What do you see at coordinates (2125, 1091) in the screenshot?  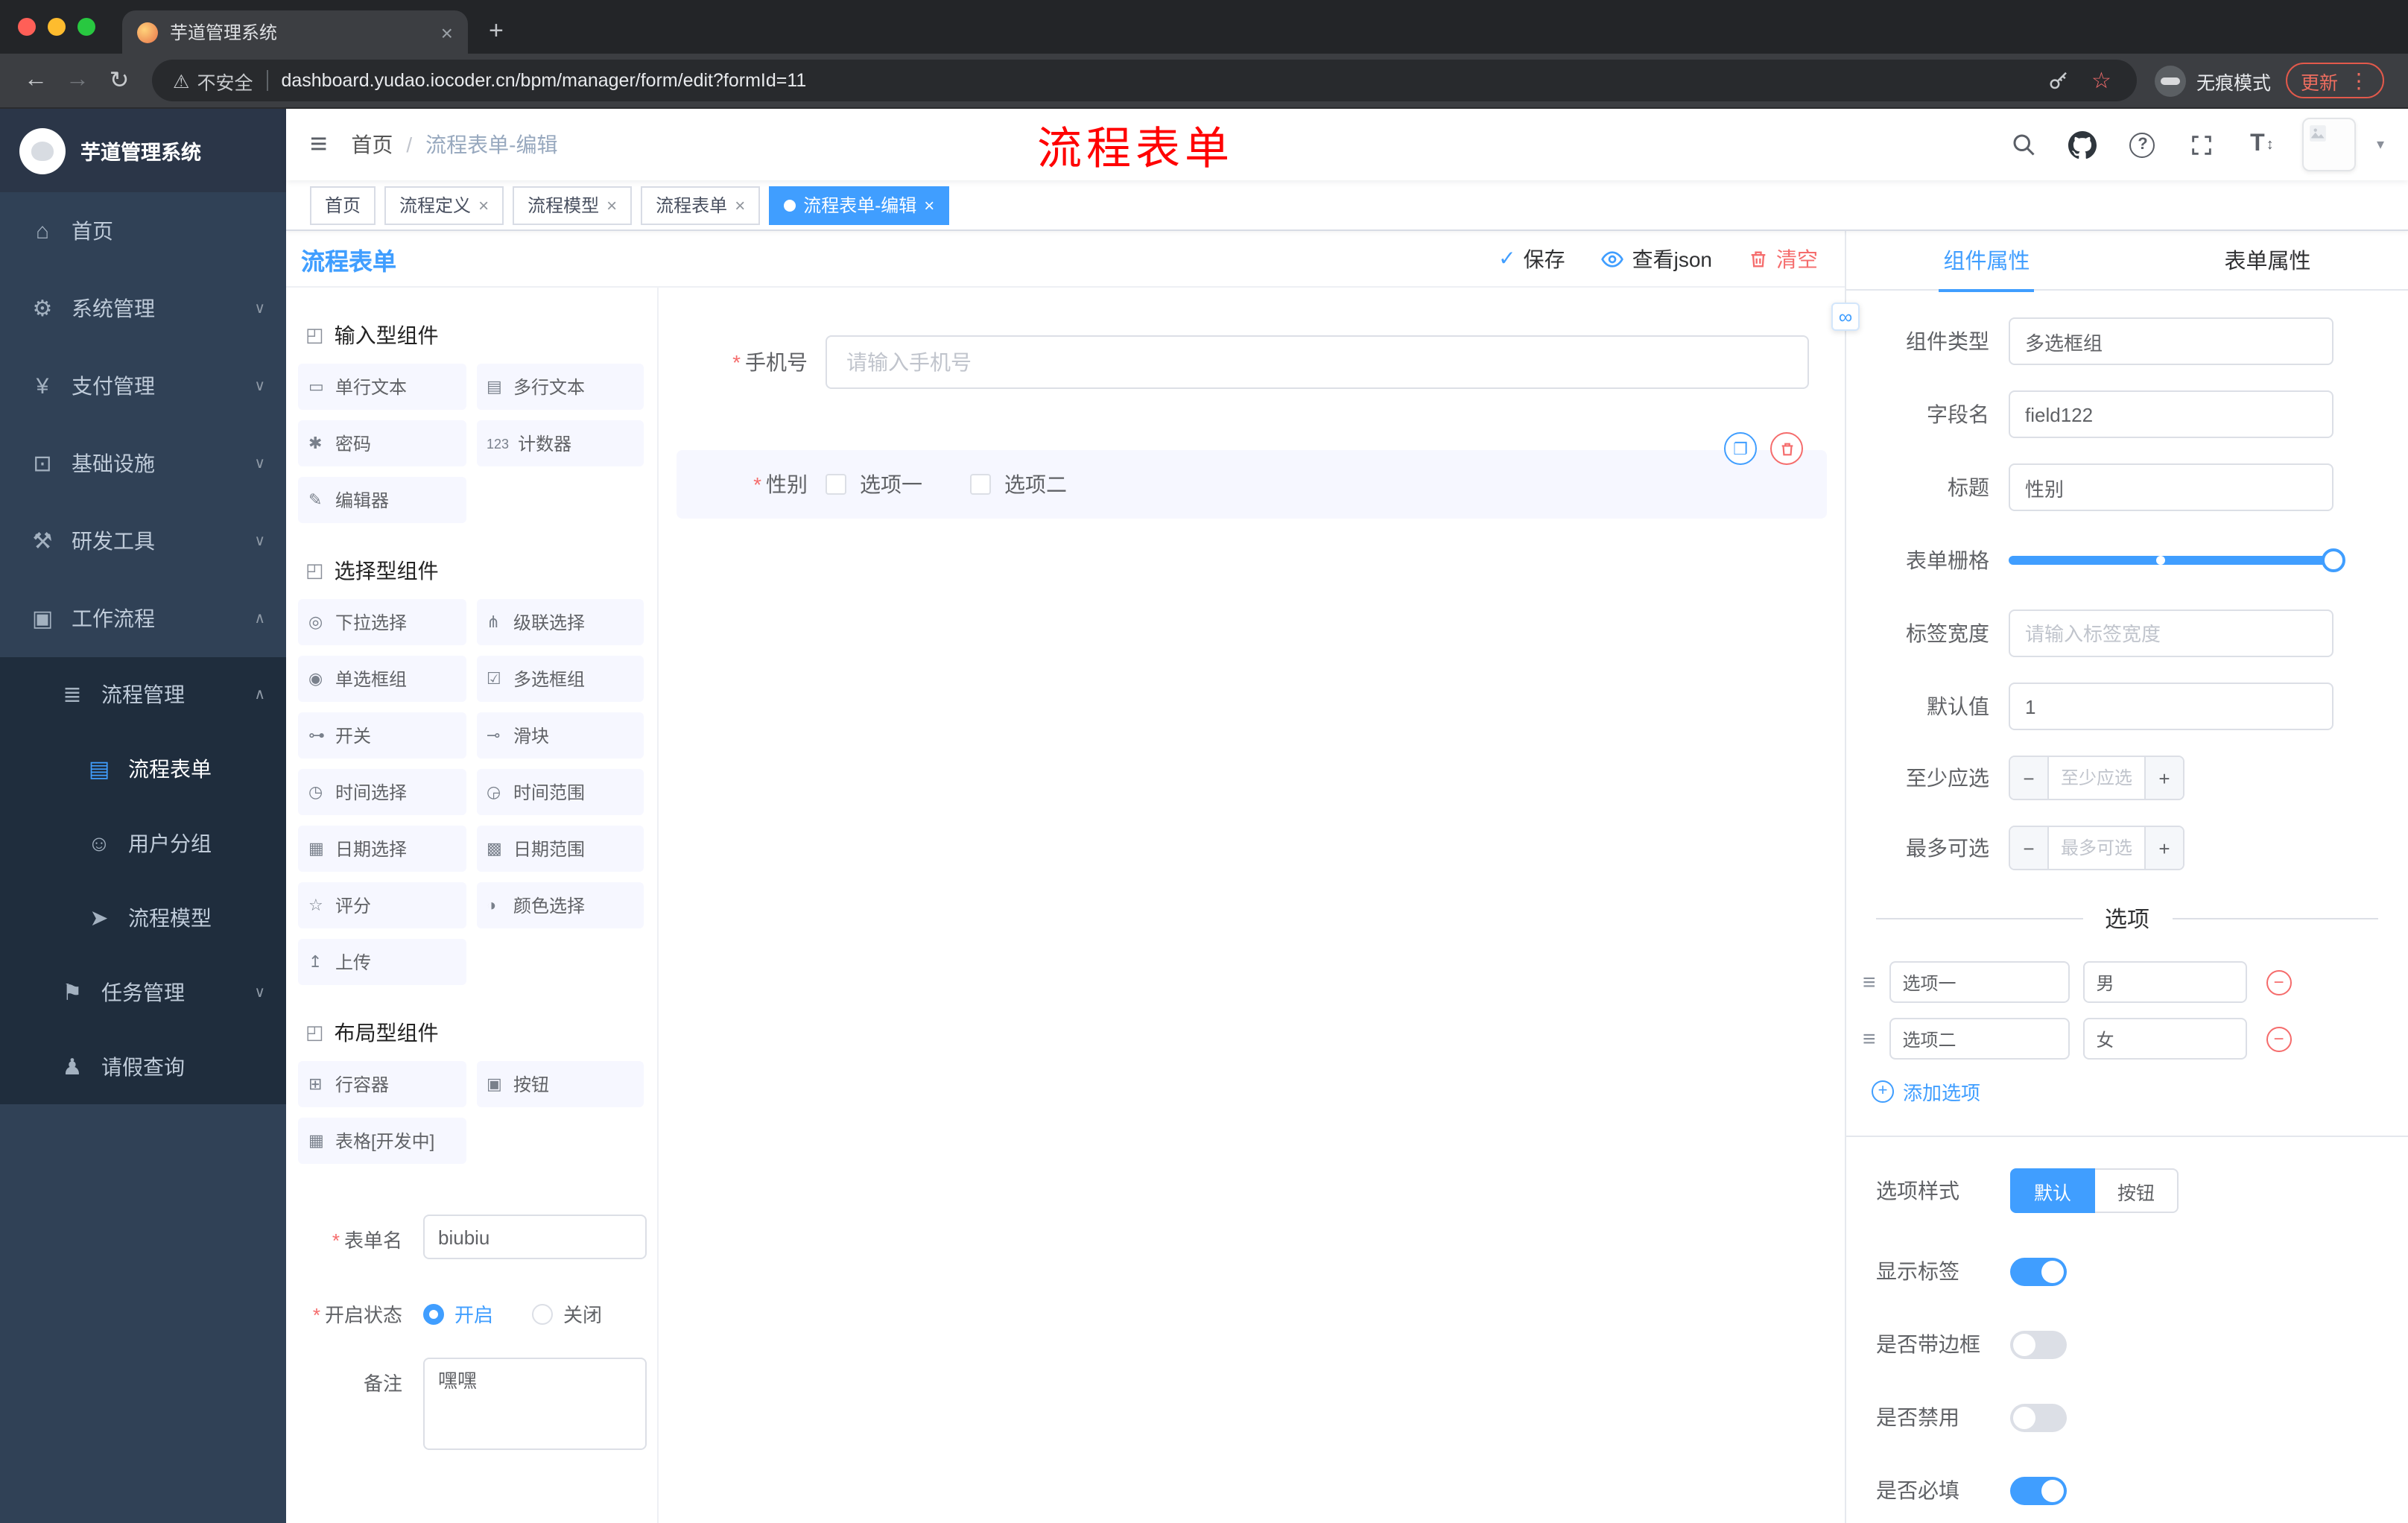 I see `add-option-button: + 添加选项` at bounding box center [2125, 1091].